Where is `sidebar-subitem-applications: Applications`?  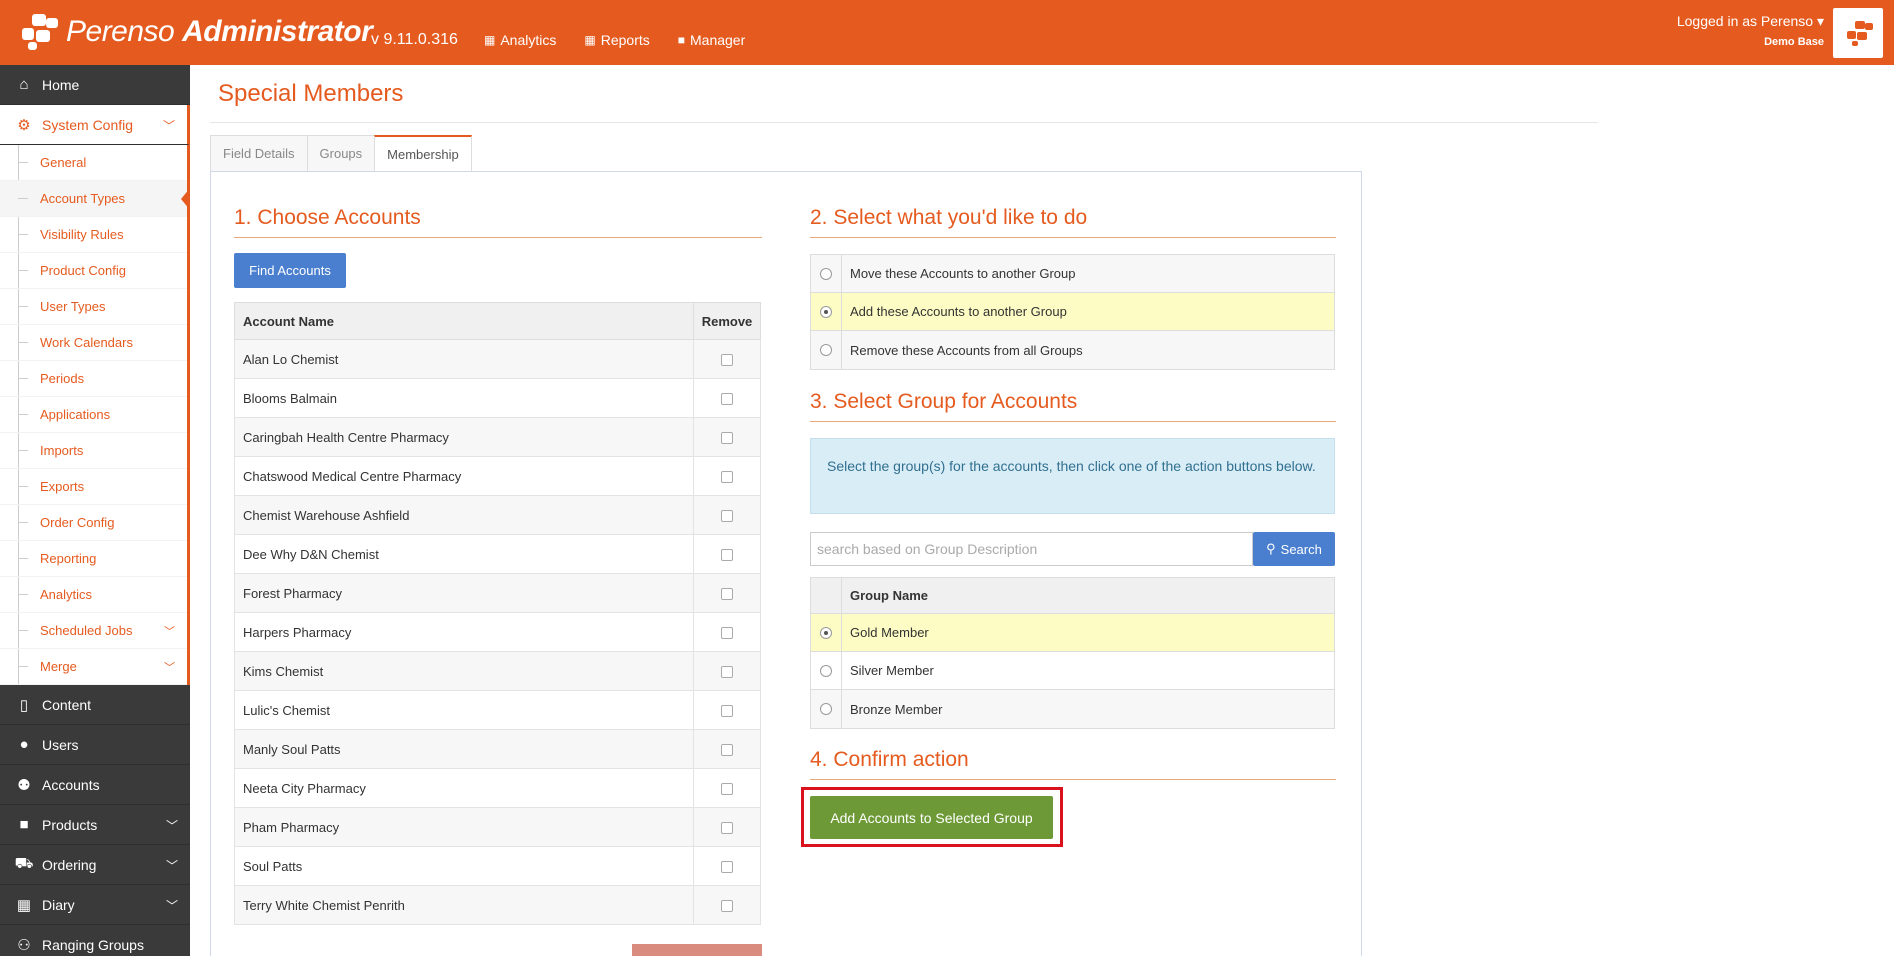
sidebar-subitem-applications: Applications is located at coordinates (93, 415).